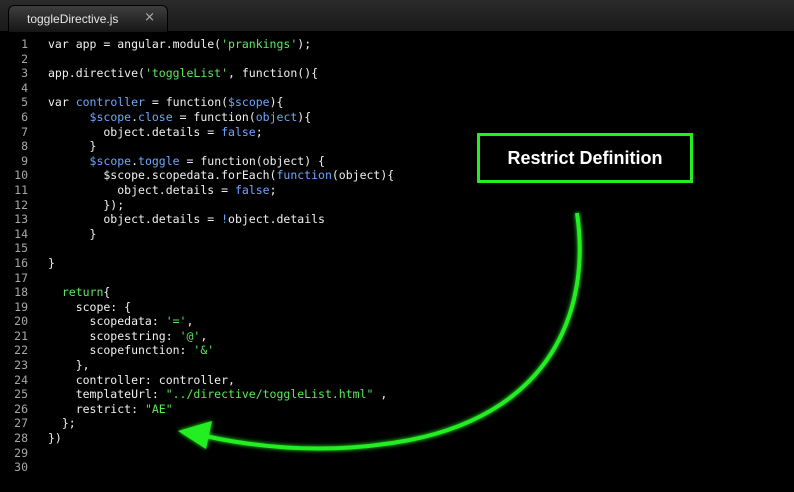 The image size is (794, 492). I want to click on line-number: 30, so click(21, 467).